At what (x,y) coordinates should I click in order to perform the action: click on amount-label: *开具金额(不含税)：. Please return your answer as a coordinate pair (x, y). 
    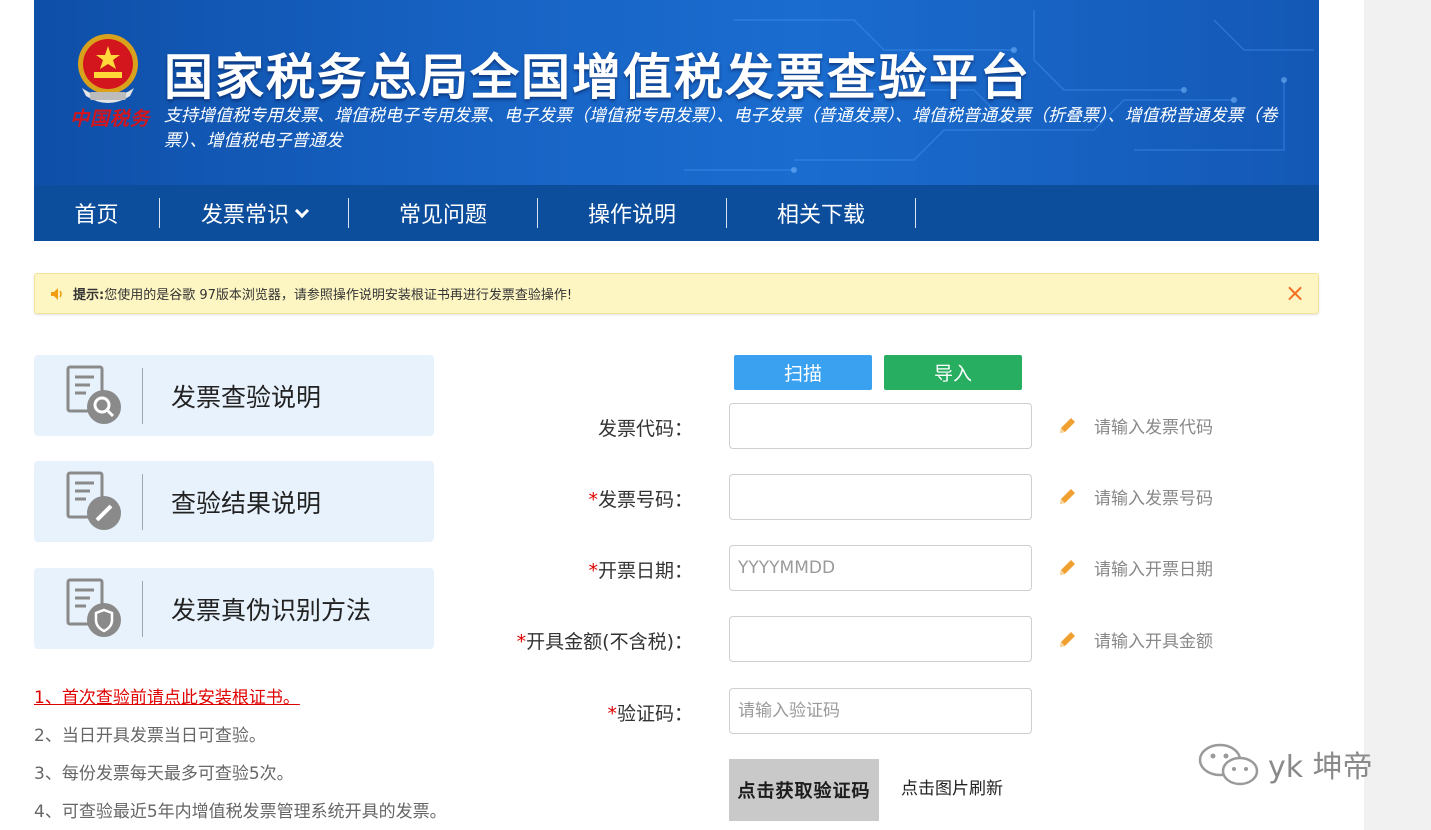
    Looking at the image, I should click on (605, 640).